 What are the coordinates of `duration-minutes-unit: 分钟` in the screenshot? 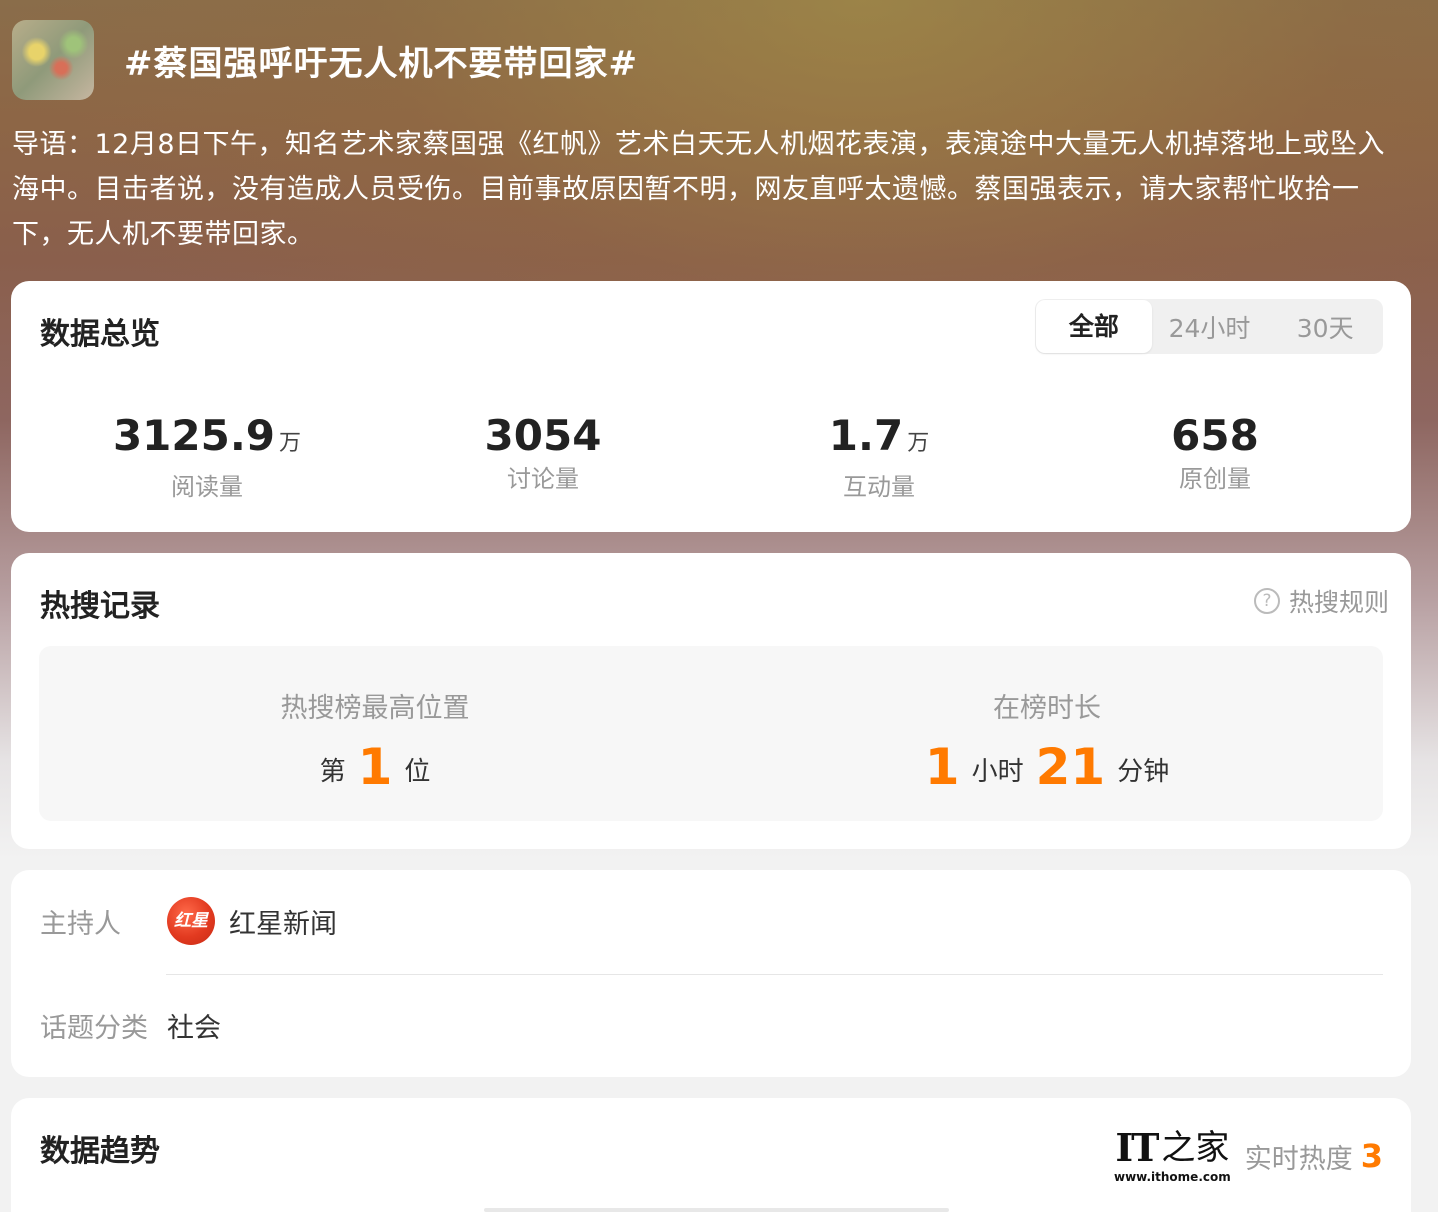 It's located at (1143, 772).